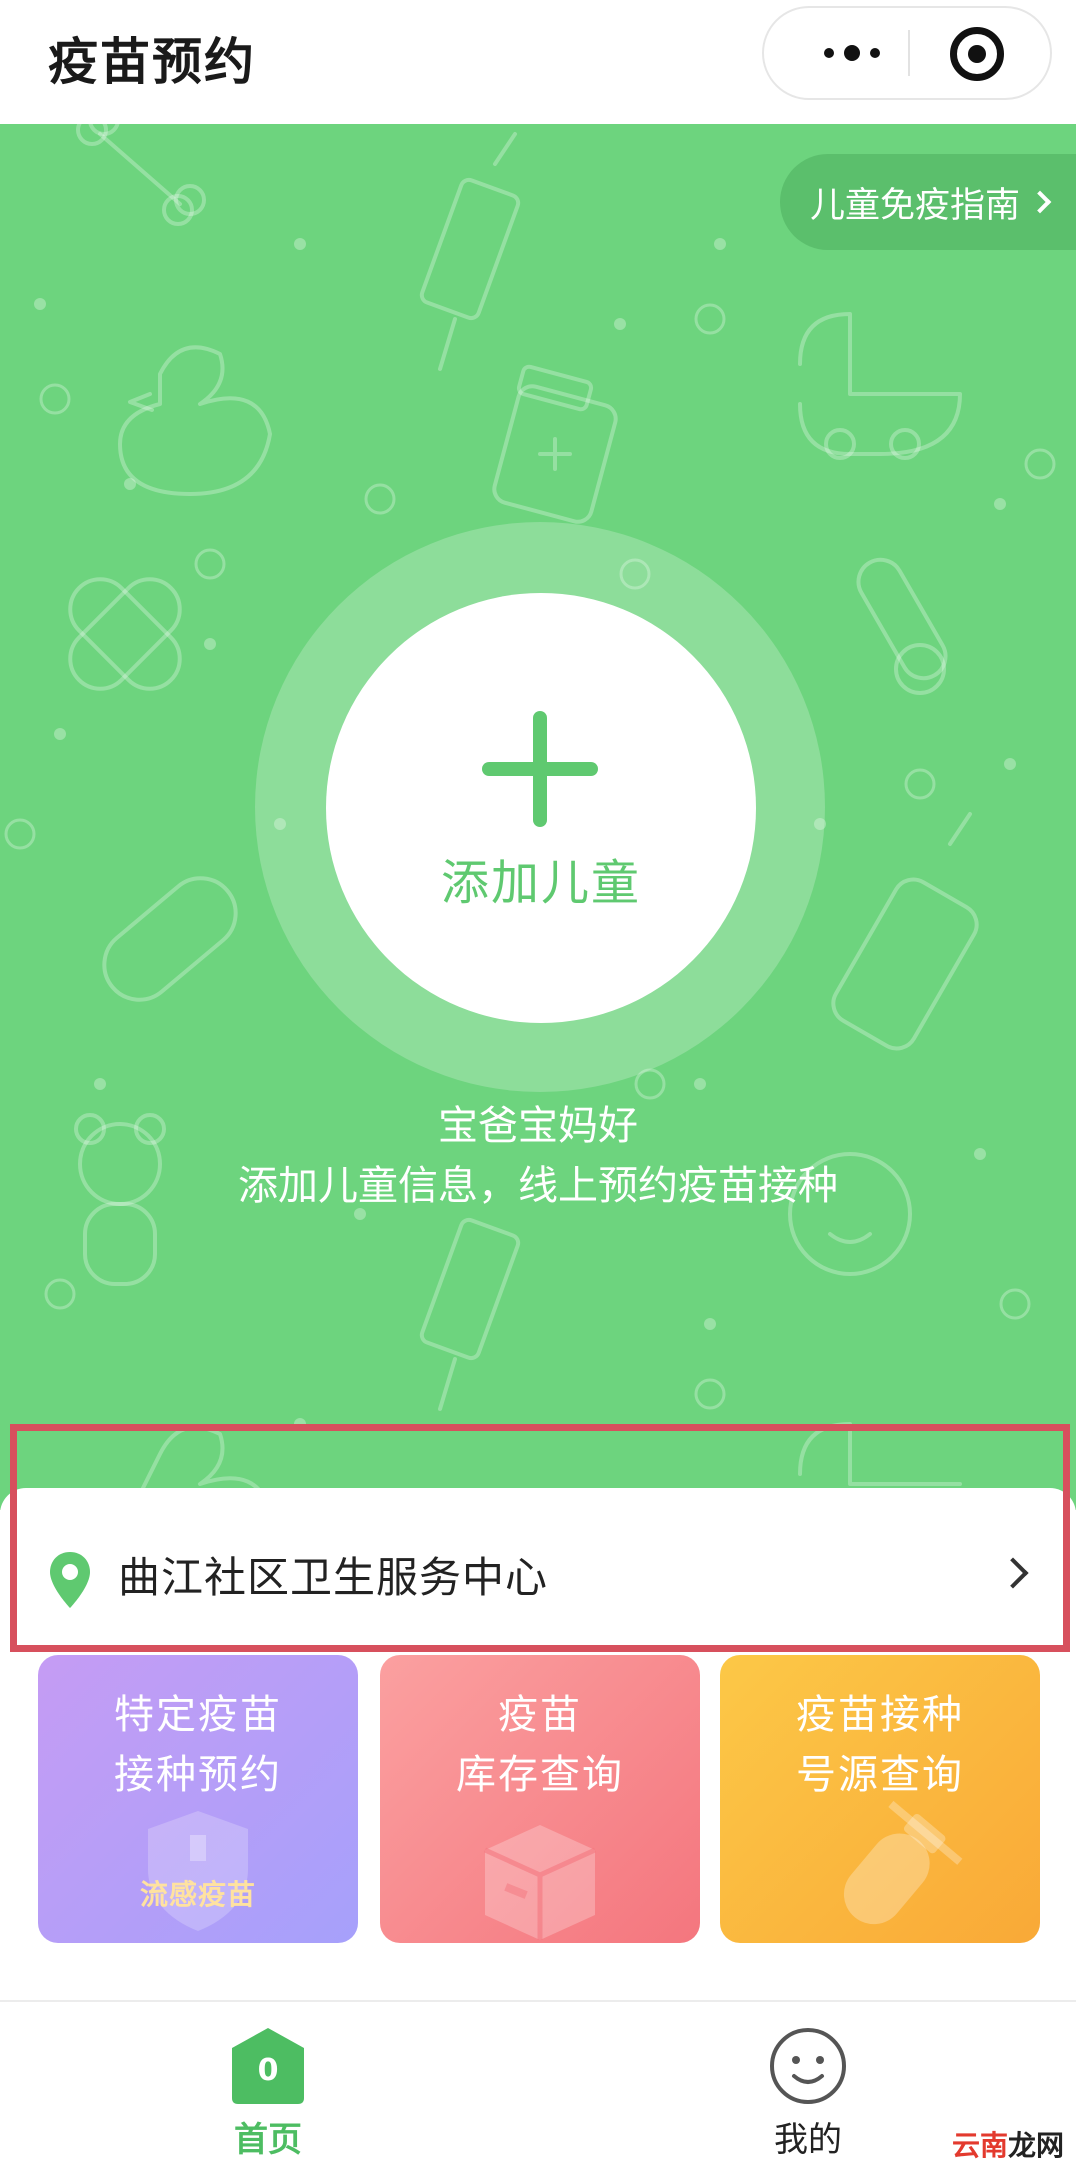  I want to click on more-dots-icon, so click(852, 53).